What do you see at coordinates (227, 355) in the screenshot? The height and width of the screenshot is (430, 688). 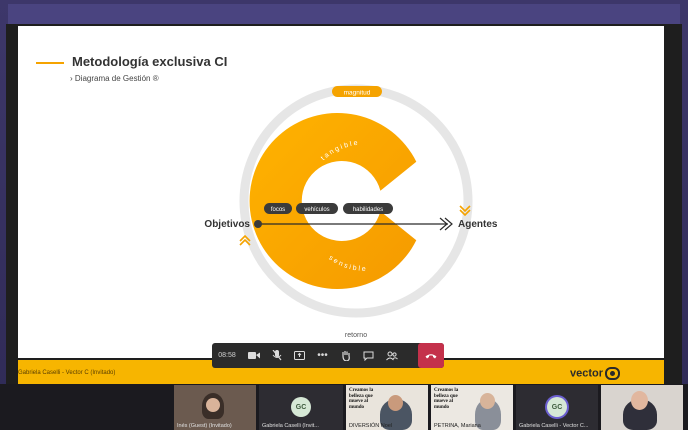 I see `call-timer: 08:58` at bounding box center [227, 355].